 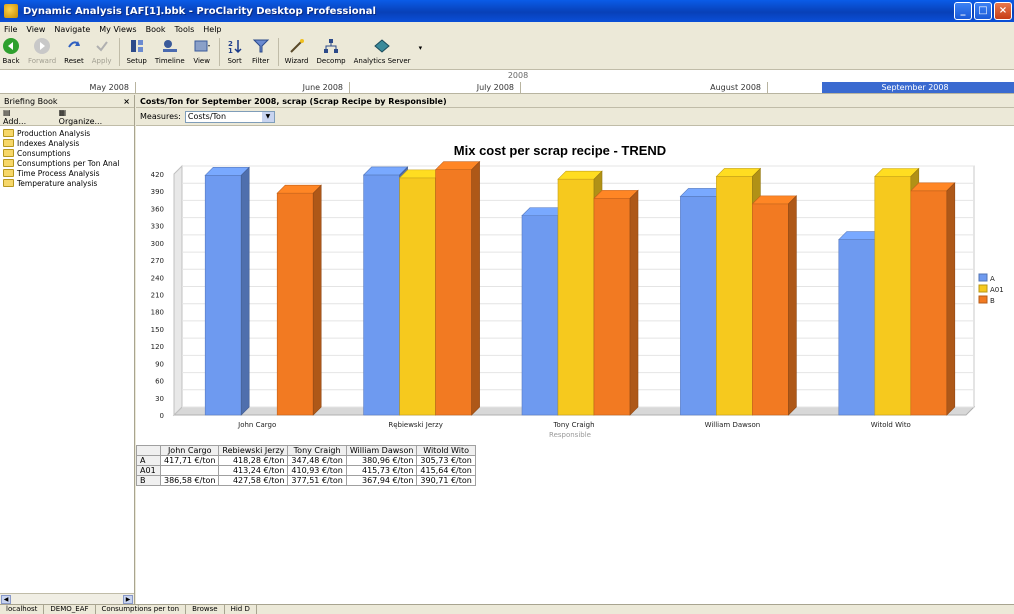 I want to click on wizard-wand-icon, so click(x=297, y=46).